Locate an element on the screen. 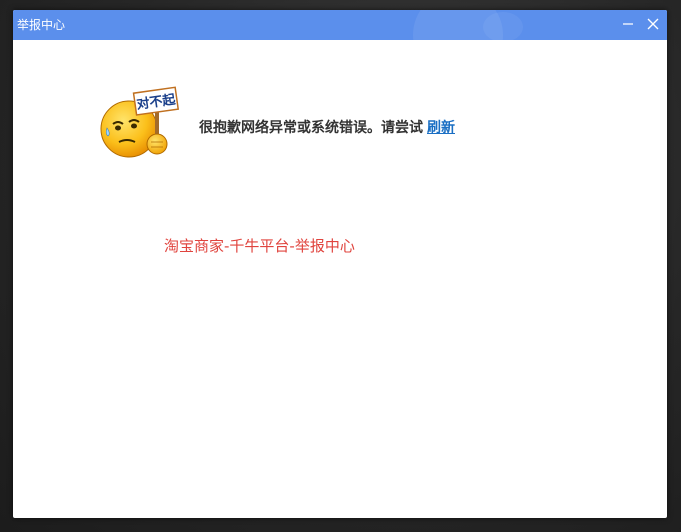 The height and width of the screenshot is (532, 681). minimize-icon is located at coordinates (628, 24).